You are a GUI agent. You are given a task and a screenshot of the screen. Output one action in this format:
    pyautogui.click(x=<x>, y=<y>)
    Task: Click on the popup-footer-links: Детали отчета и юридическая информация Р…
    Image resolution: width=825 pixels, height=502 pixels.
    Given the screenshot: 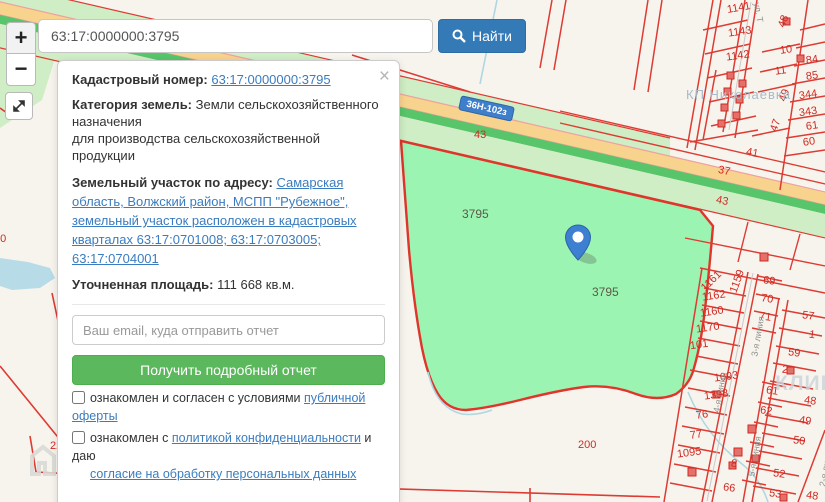 What is the action you would take?
    pyautogui.click(x=228, y=499)
    